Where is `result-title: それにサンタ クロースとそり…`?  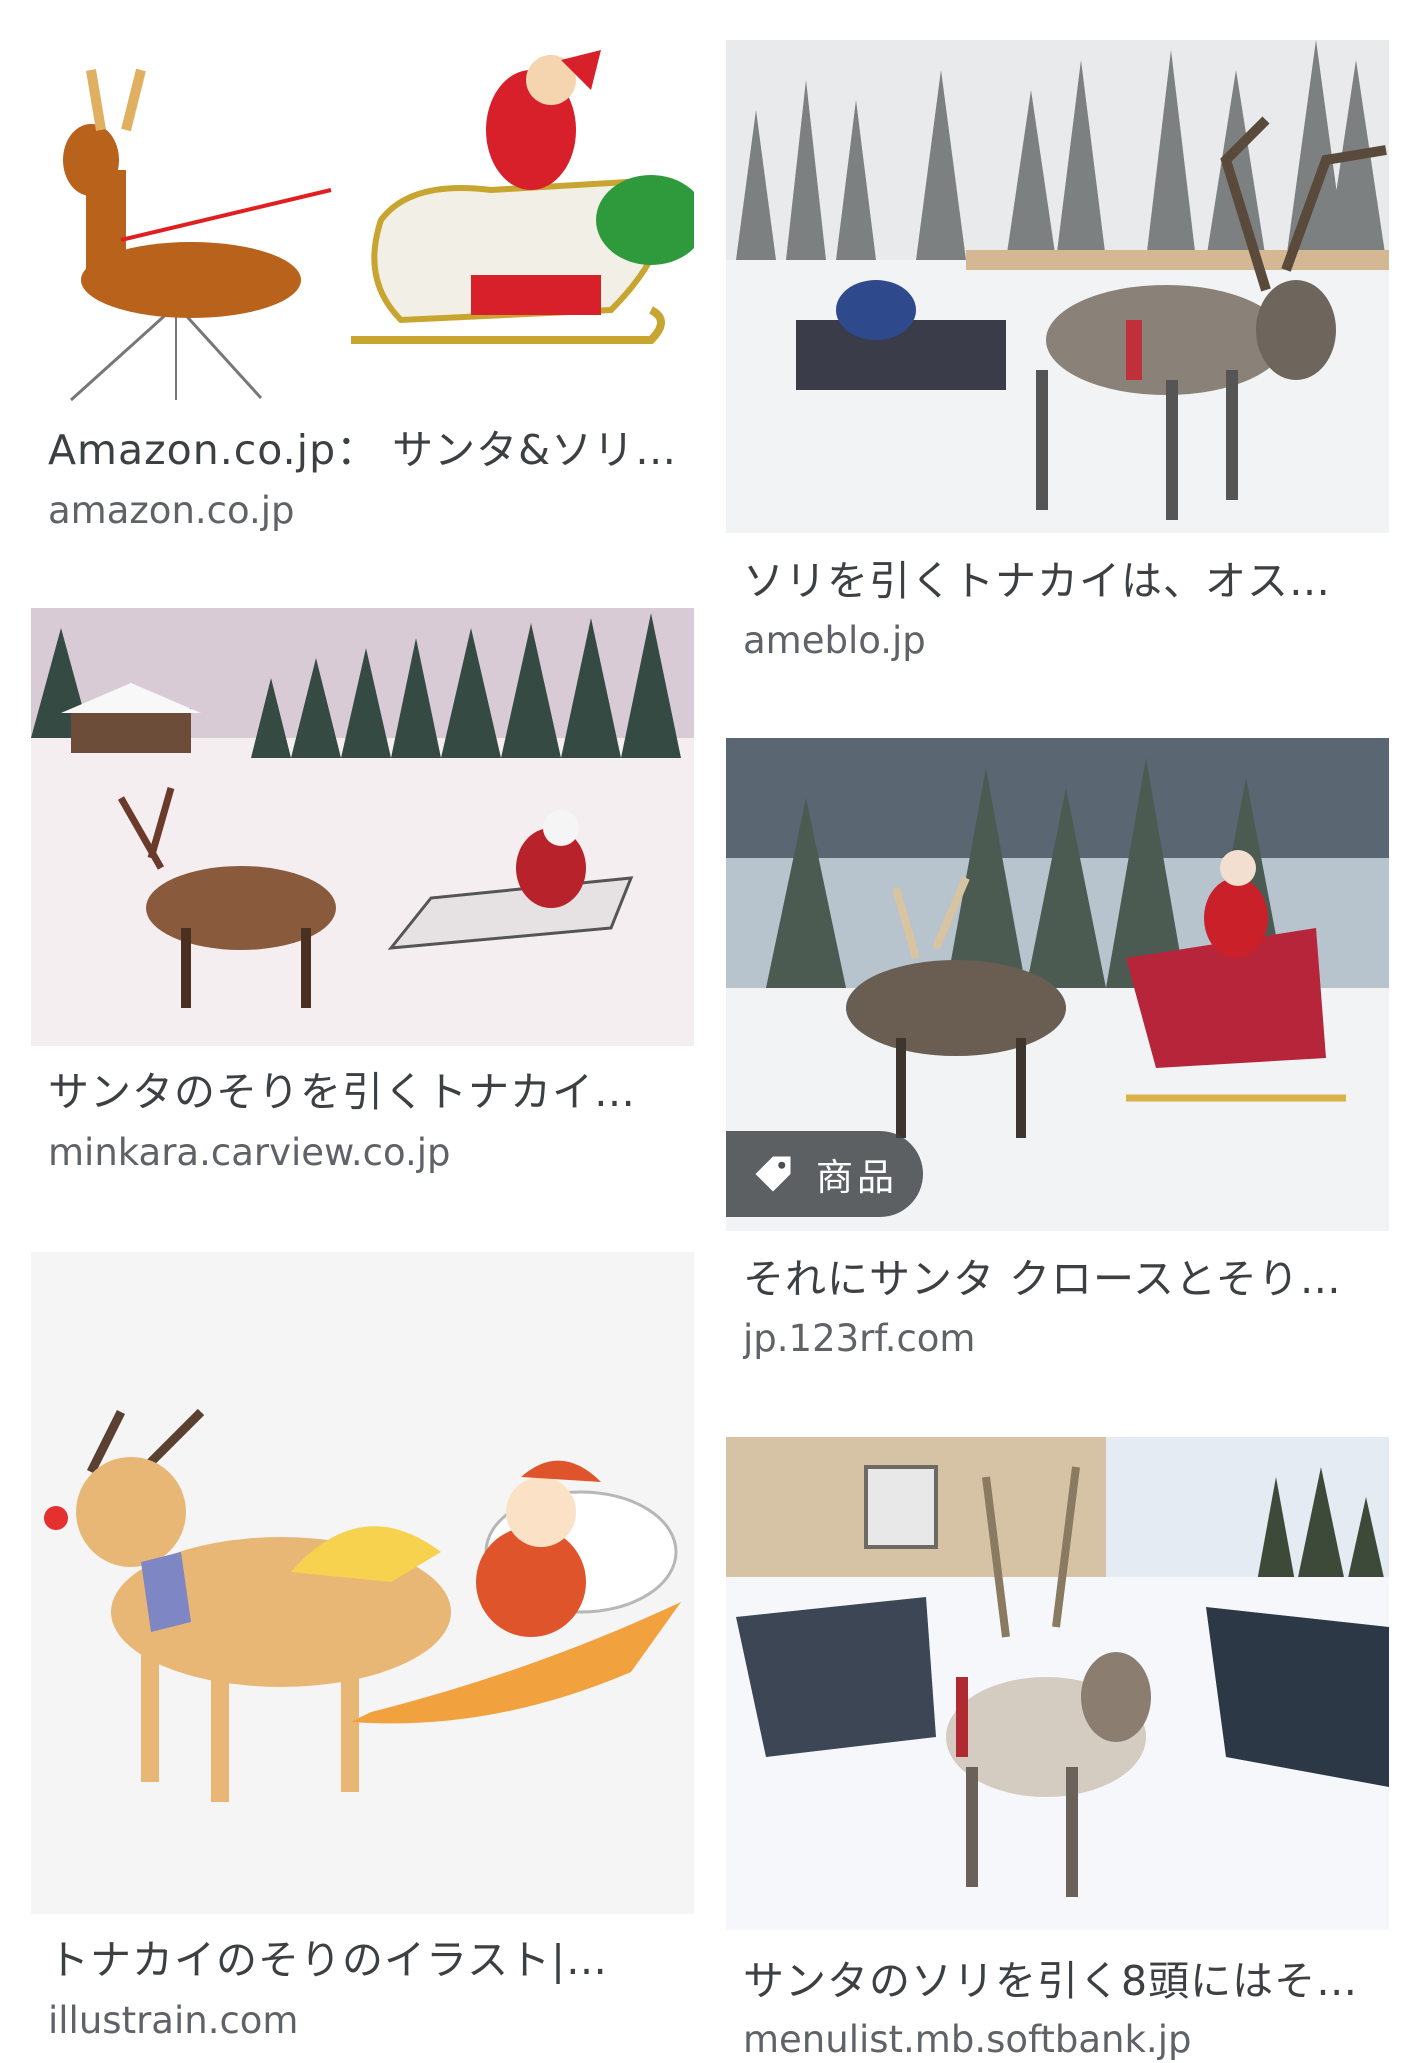 result-title: それにサンタ クロースとそり… is located at coordinates (1063, 1279).